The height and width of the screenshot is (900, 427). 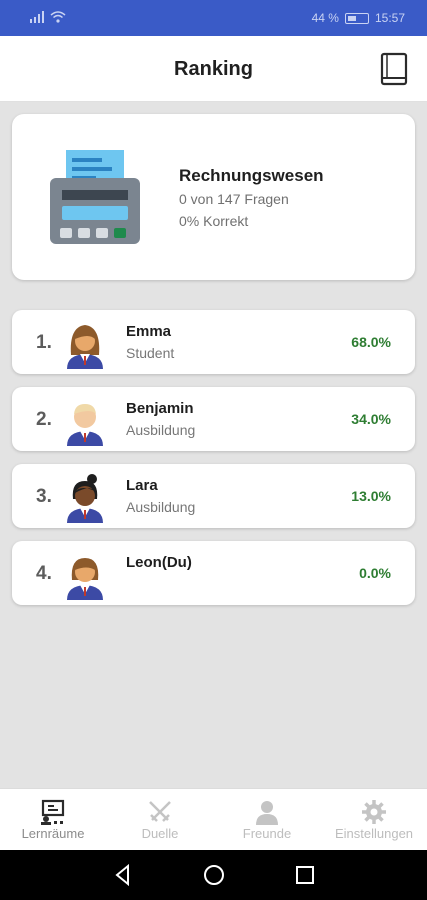 I want to click on player-name: Emma, so click(x=149, y=331).